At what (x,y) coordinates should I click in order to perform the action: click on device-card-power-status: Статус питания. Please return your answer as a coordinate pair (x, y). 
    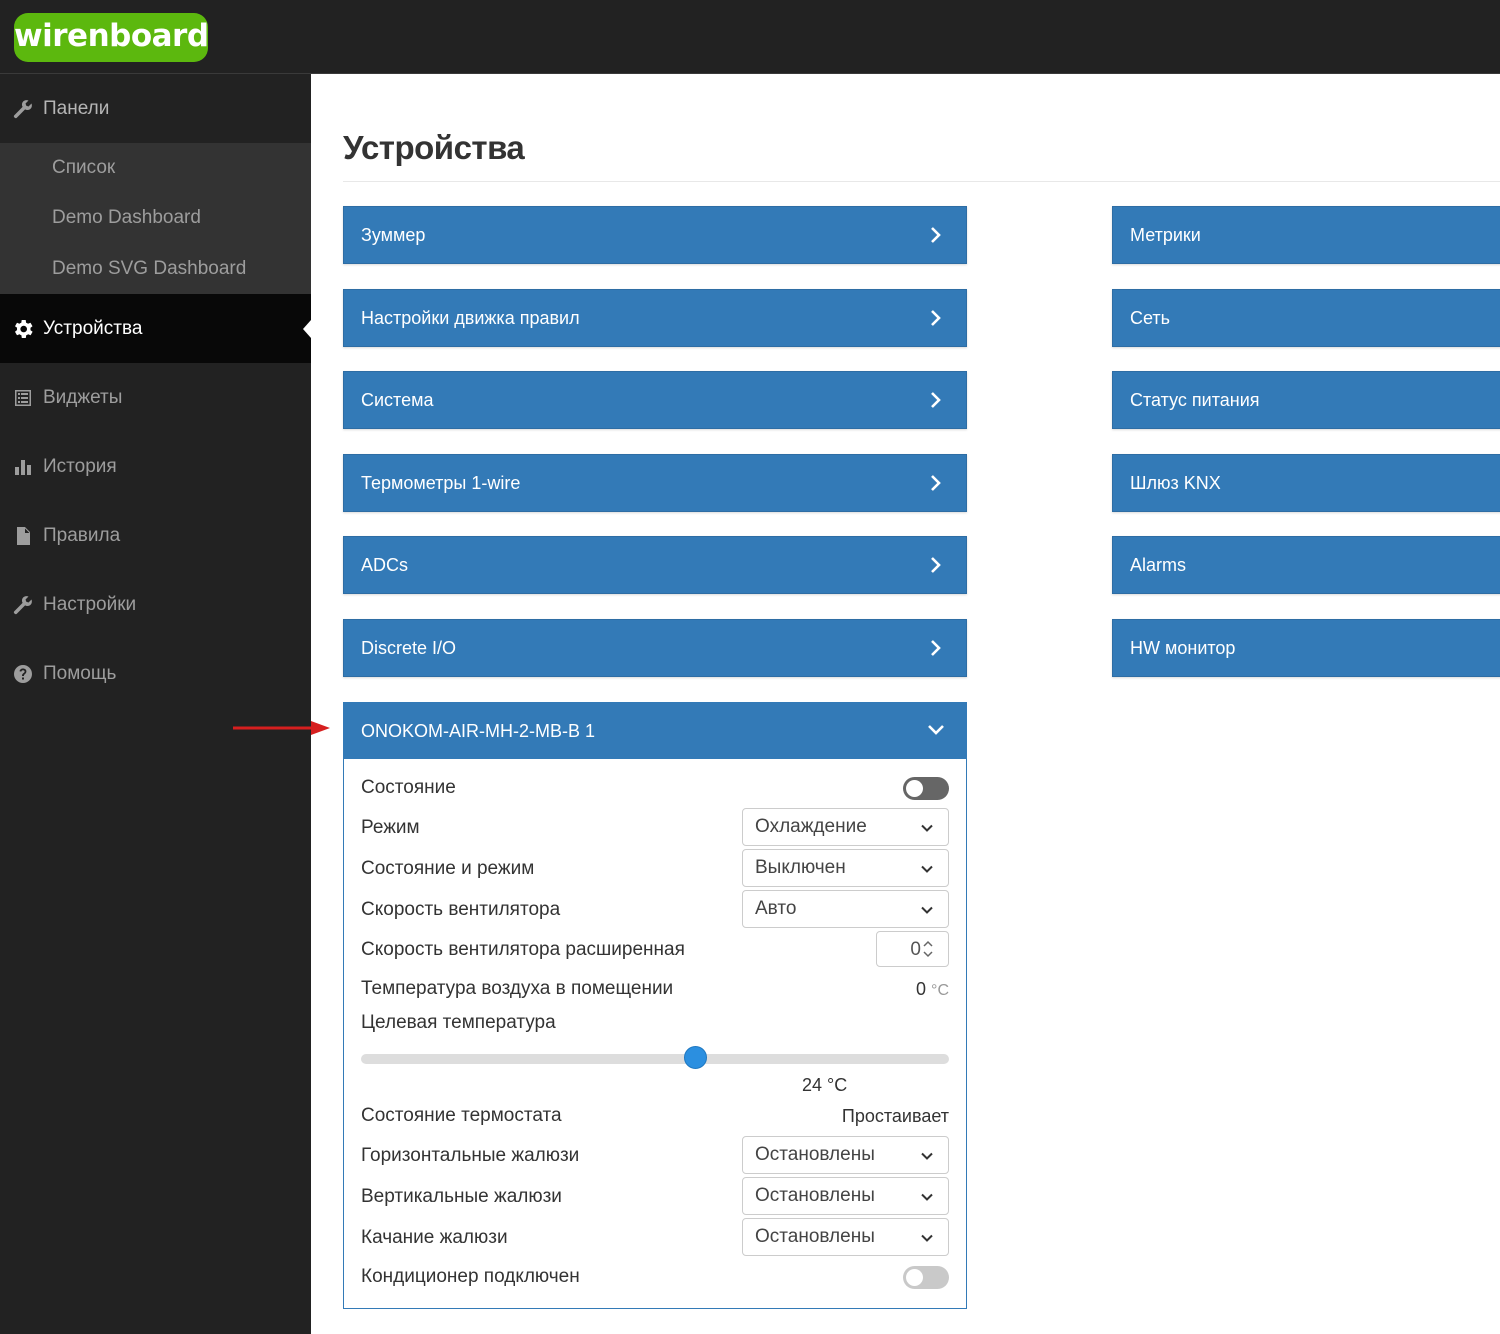
    Looking at the image, I should click on (1306, 400).